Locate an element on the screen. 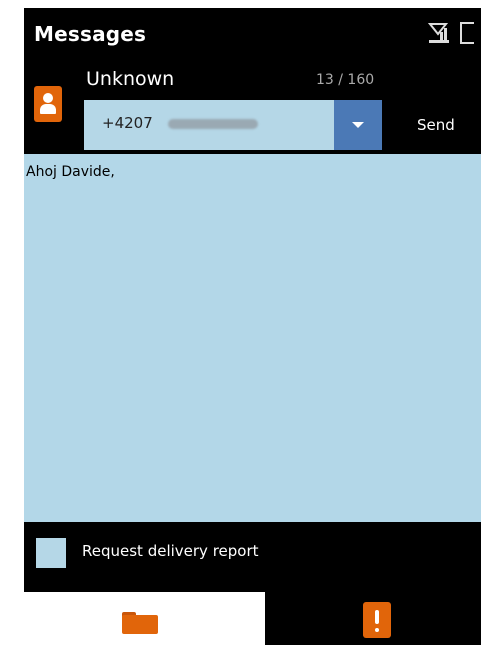 The image size is (481, 645). options-row: Request delivery report is located at coordinates (252, 557).